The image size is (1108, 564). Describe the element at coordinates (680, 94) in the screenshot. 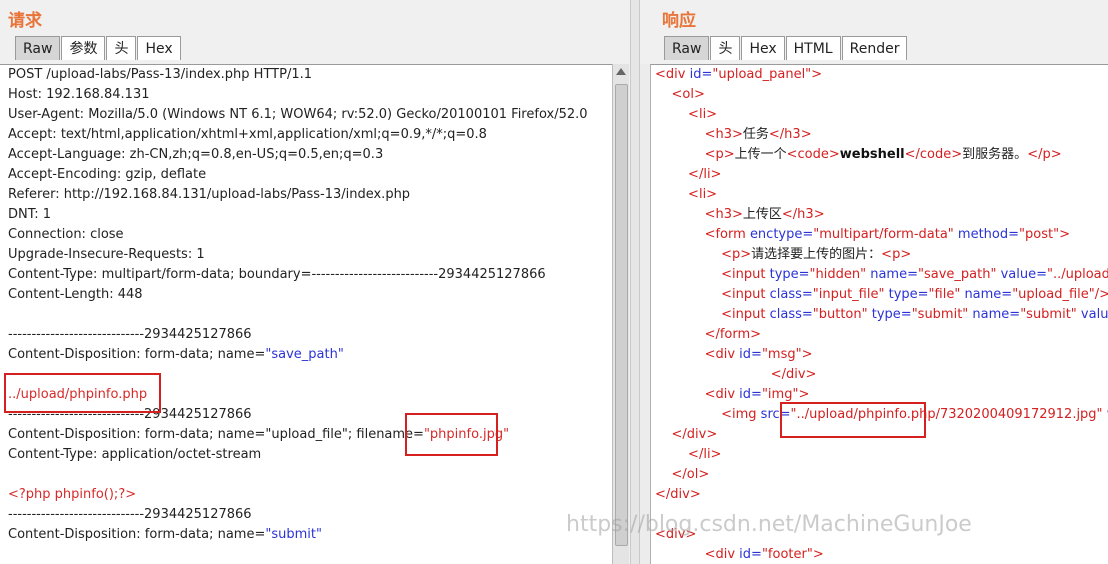

I see `response-token: <ol>` at that location.